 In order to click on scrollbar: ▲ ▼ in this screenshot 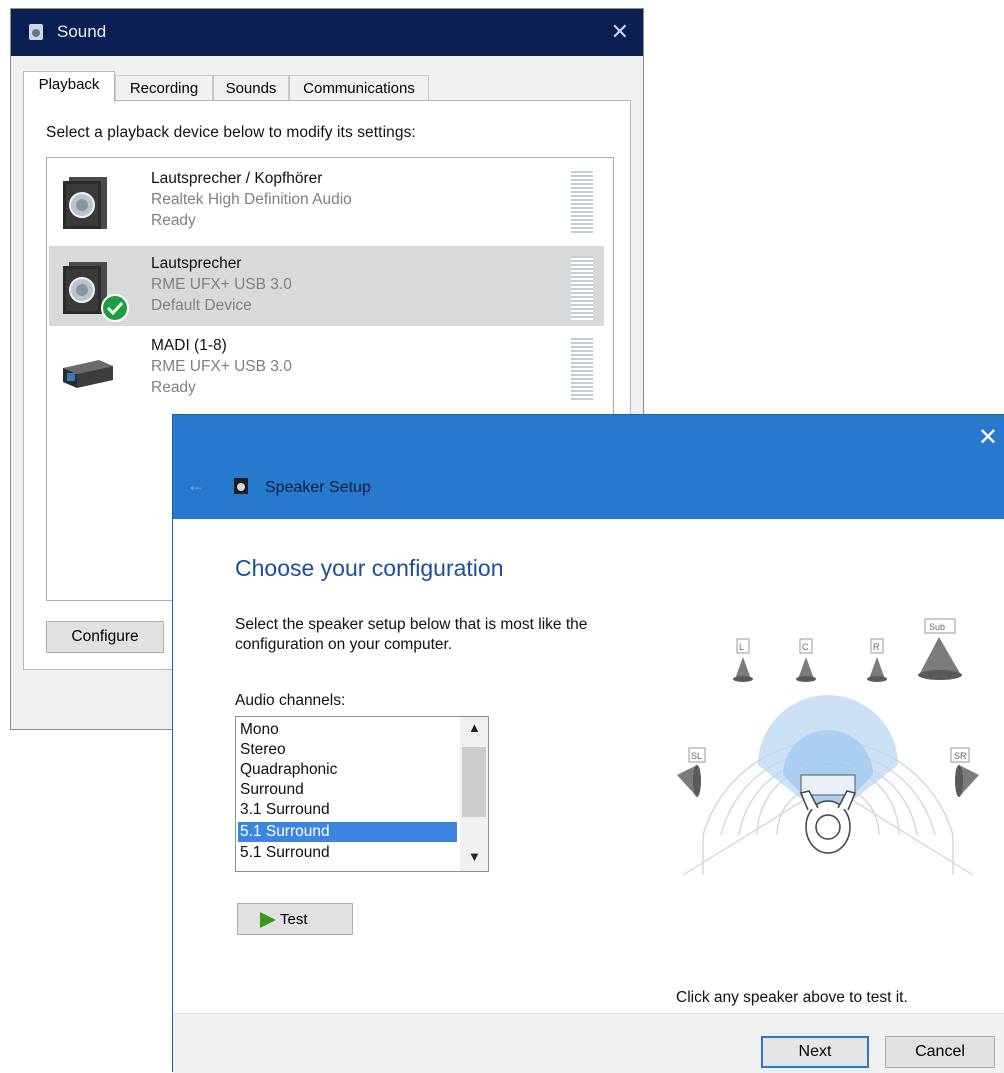, I will do `click(474, 794)`.